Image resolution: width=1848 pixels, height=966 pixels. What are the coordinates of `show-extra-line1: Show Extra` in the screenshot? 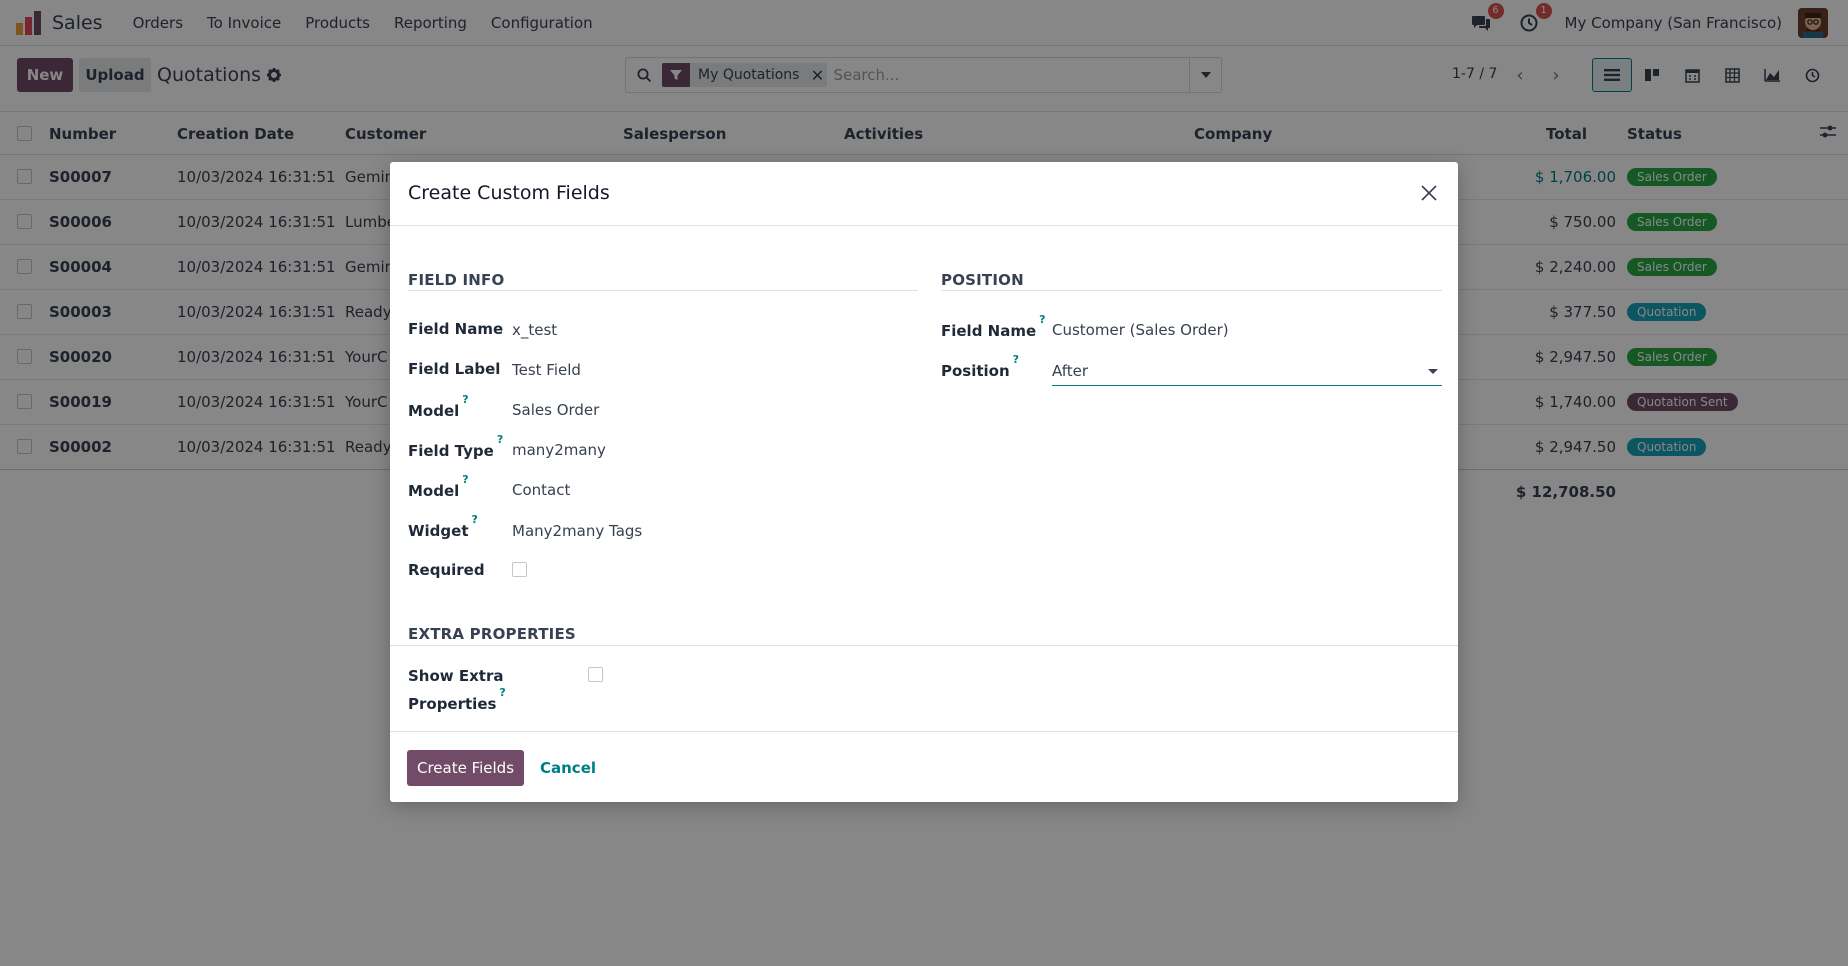 It's located at (456, 676).